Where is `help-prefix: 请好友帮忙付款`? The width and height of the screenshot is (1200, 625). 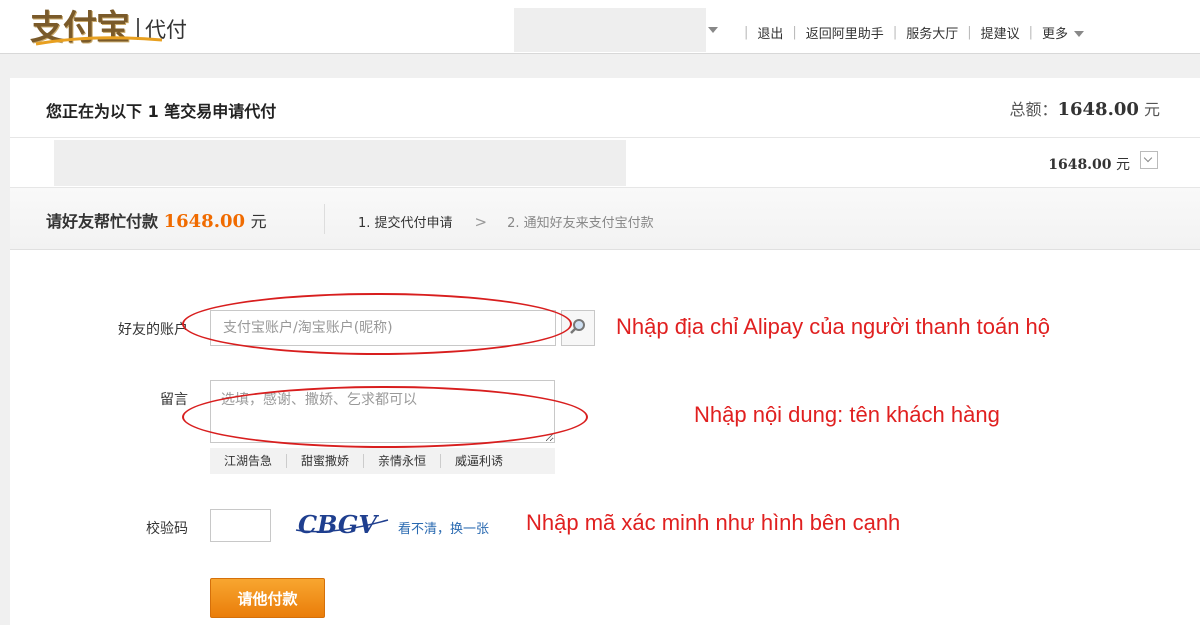 help-prefix: 请好友帮忙付款 is located at coordinates (102, 221).